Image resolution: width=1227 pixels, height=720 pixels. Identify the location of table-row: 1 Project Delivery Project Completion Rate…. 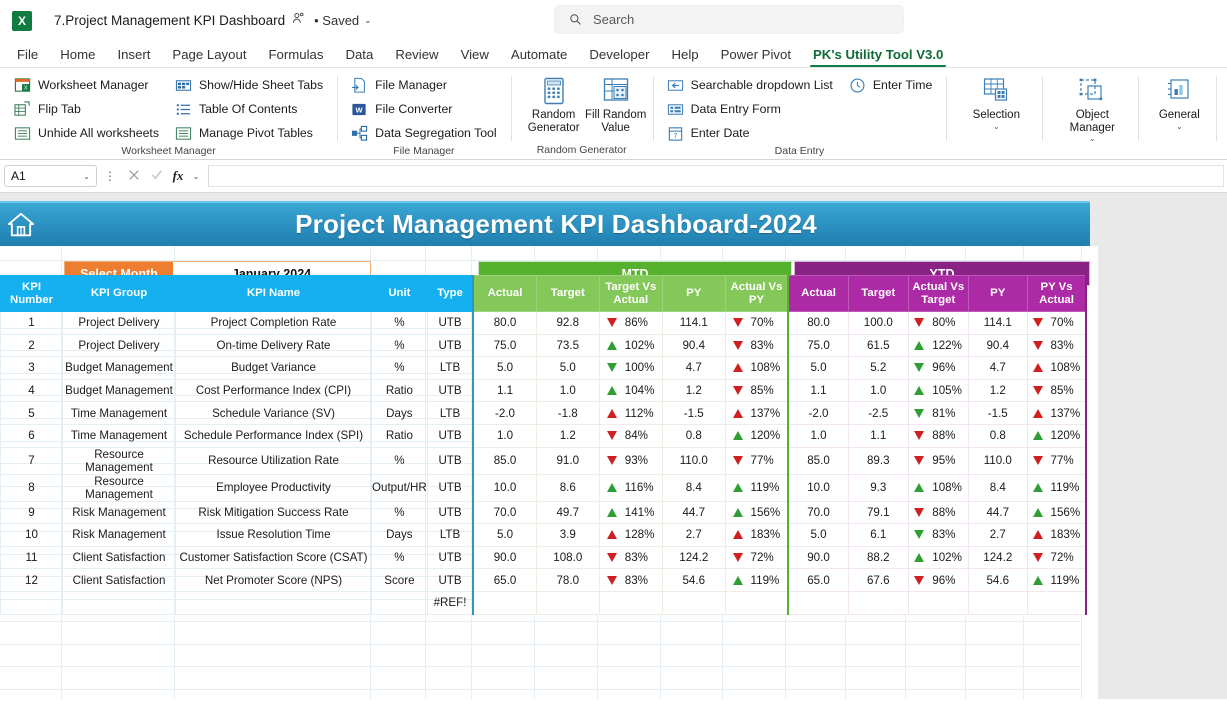
(544, 323).